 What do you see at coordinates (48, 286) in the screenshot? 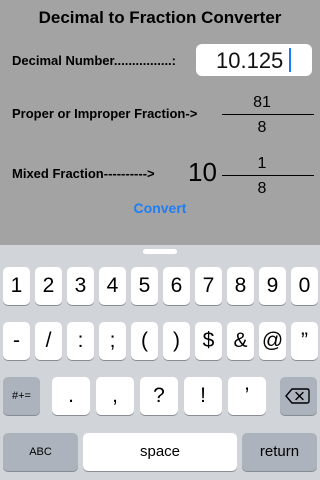
I see `key-2: 2` at bounding box center [48, 286].